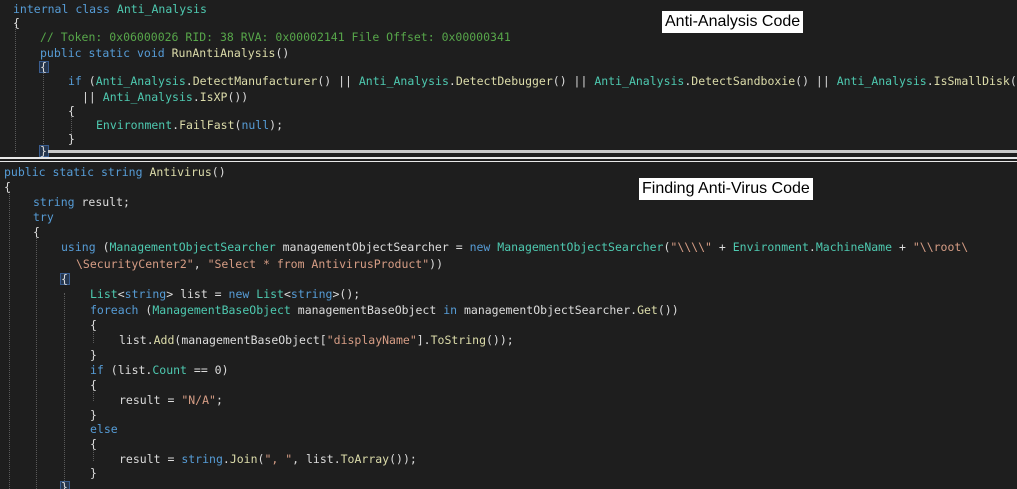 The width and height of the screenshot is (1017, 489). What do you see at coordinates (371, 340) in the screenshot?
I see `string-literal: "displayName"` at bounding box center [371, 340].